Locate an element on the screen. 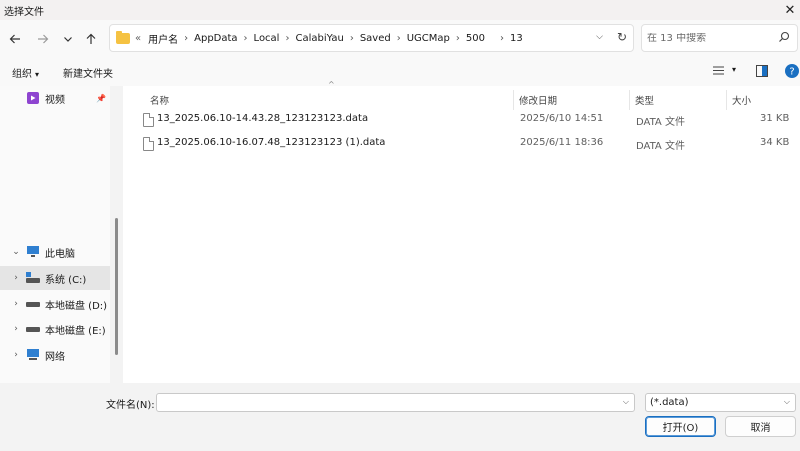 The image size is (800, 451). column-header-size: 大小 is located at coordinates (741, 100).